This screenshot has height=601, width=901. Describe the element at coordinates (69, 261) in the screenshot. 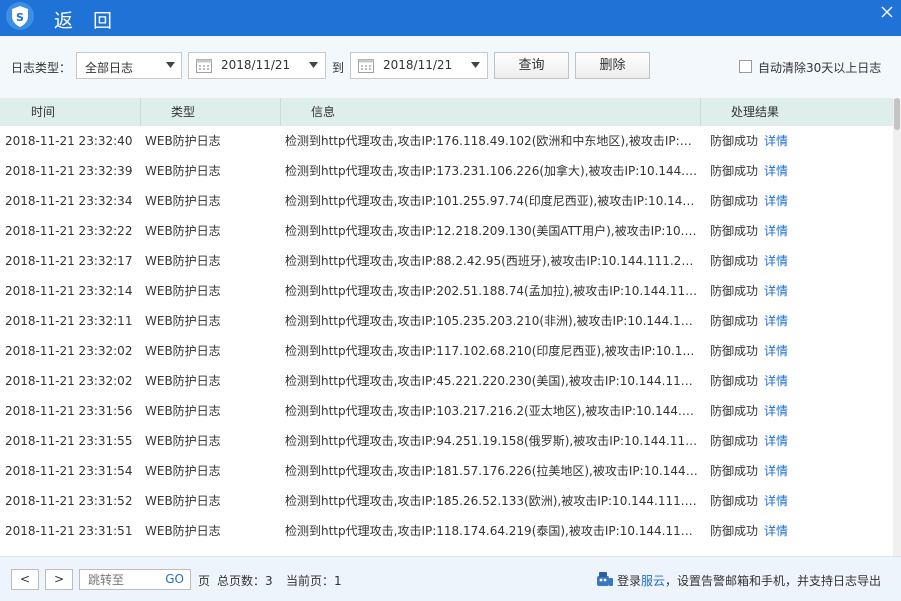

I see `row-time: 2018-11-21 23:32:17` at that location.